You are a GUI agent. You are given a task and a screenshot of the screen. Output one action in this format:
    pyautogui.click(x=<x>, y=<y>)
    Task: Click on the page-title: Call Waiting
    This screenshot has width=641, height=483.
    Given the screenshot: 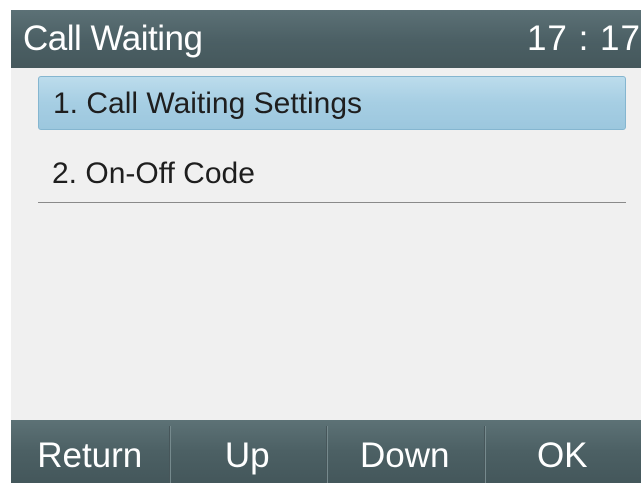 What is the action you would take?
    pyautogui.click(x=113, y=38)
    